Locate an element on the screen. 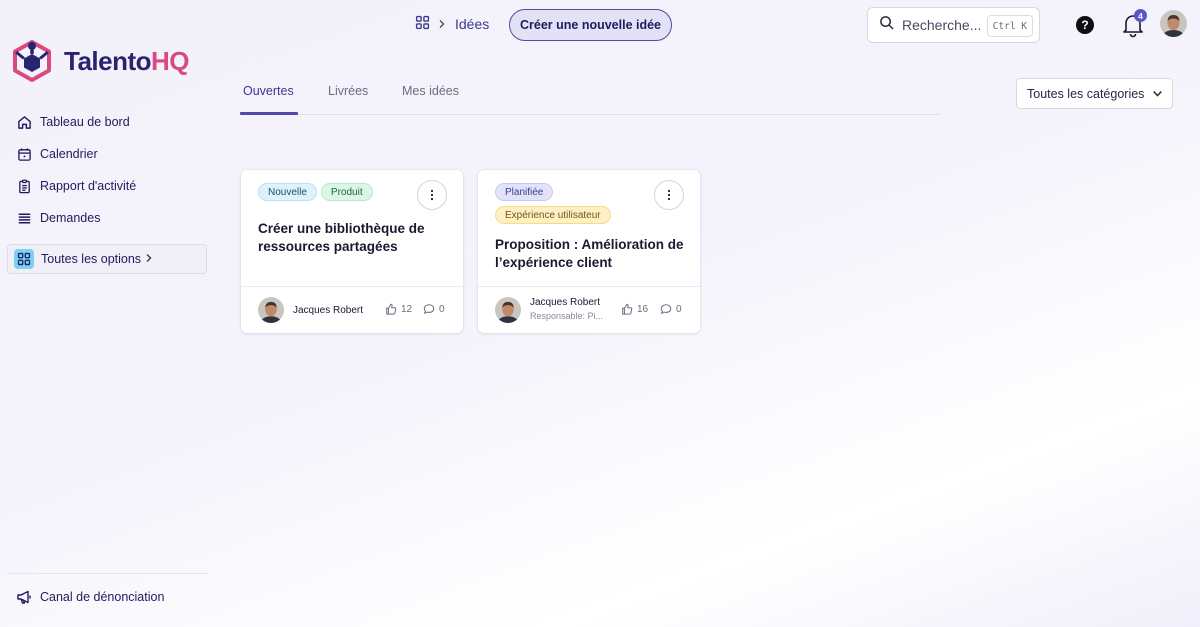  sidebar-item-activity-report: Rapport d'activité is located at coordinates (108, 186).